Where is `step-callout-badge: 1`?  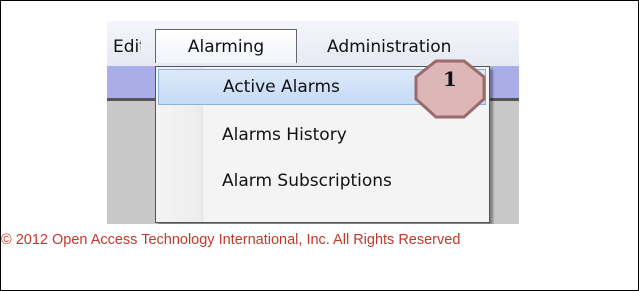
step-callout-badge: 1 is located at coordinates (450, 91).